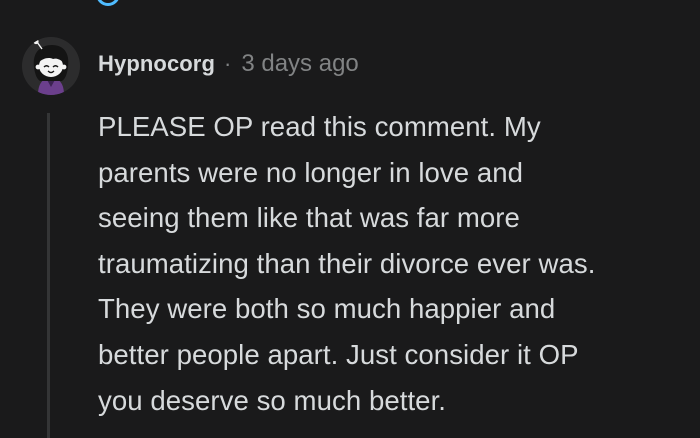 Image resolution: width=700 pixels, height=438 pixels. Describe the element at coordinates (299, 64) in the screenshot. I see `comment-timestamp: 3 days ago` at that location.